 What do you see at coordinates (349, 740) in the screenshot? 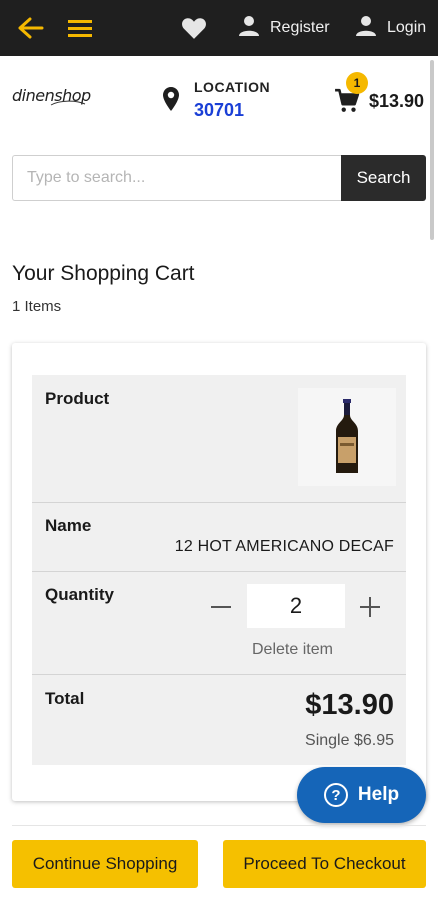
I see `single-price: Single $6.95` at bounding box center [349, 740].